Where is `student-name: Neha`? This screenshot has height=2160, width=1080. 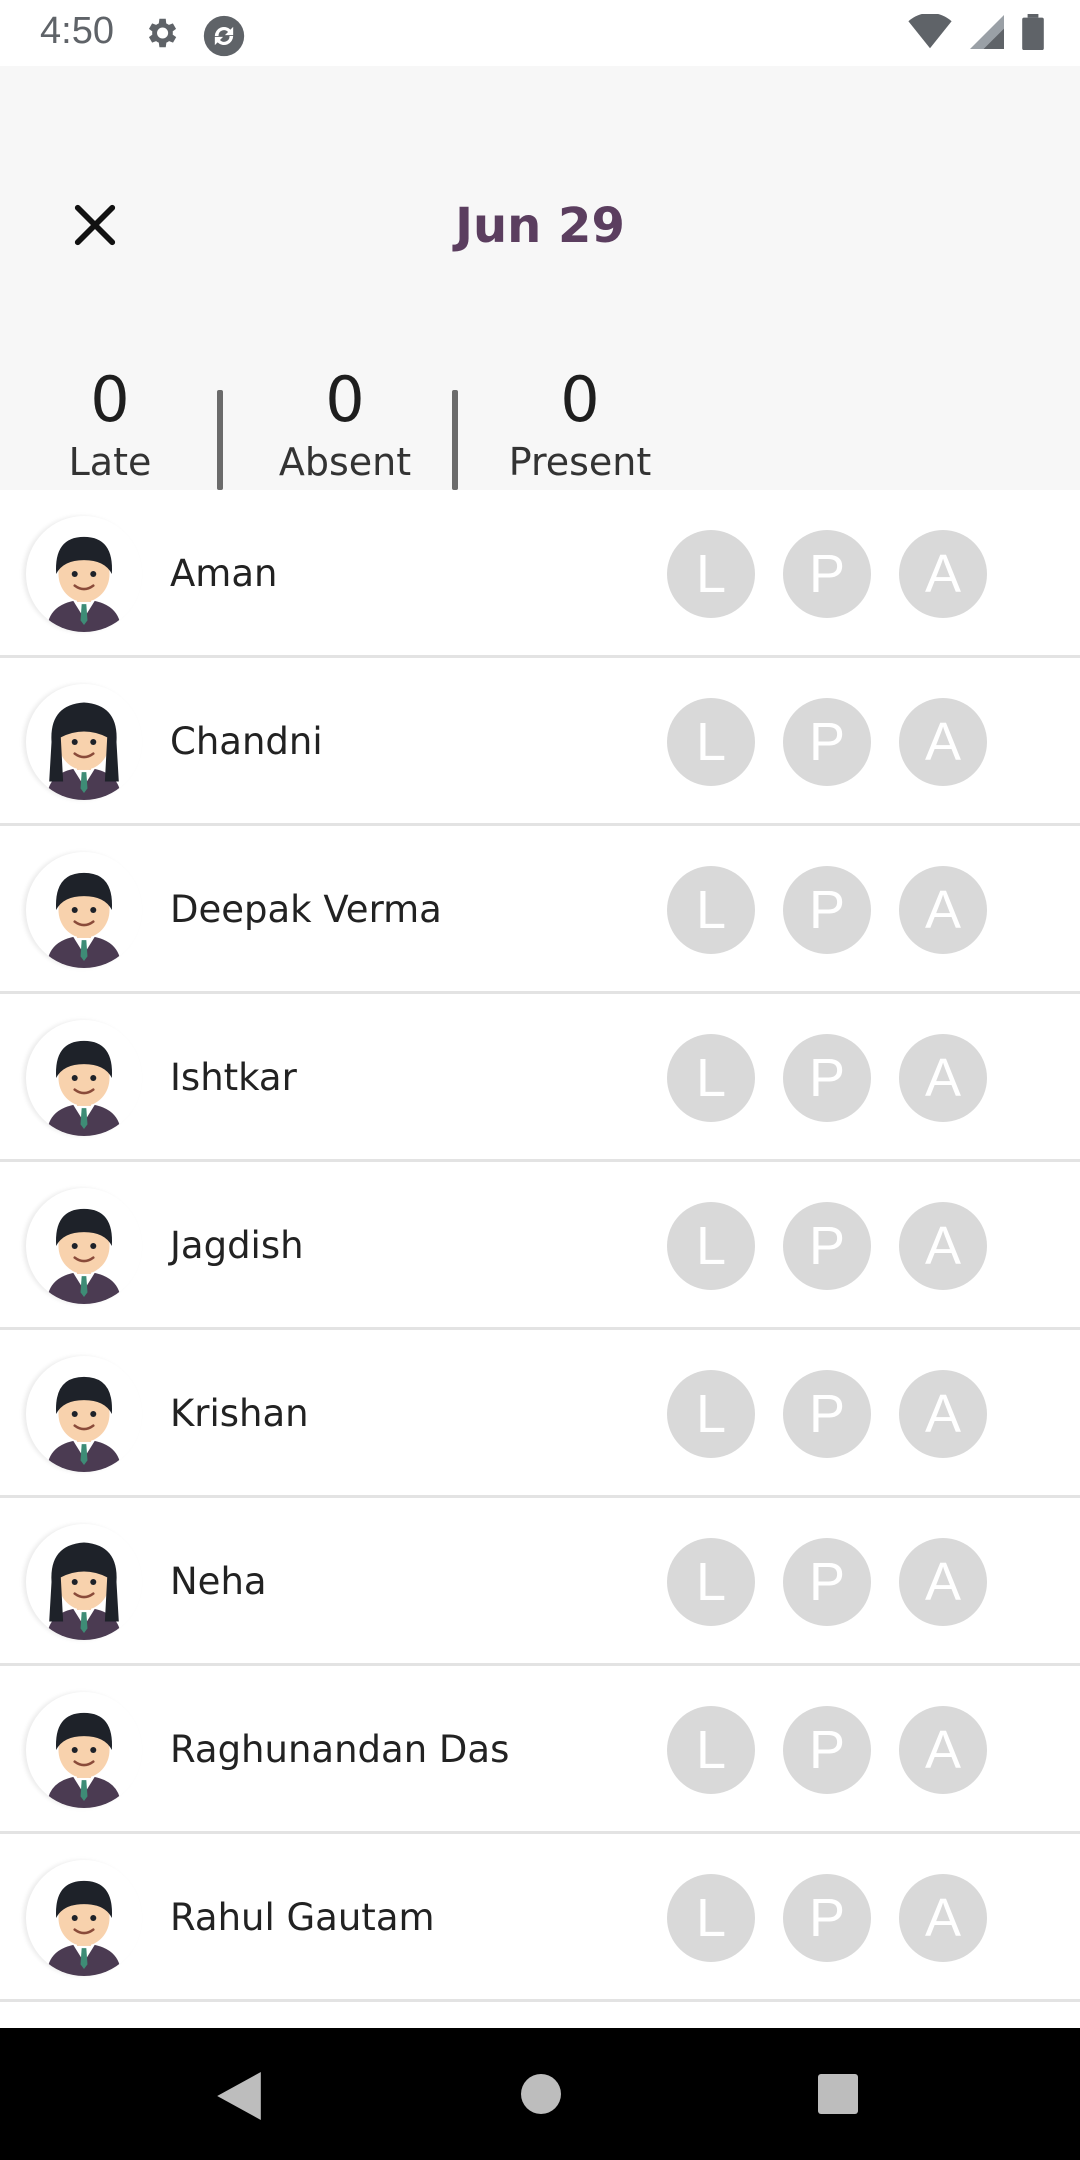 student-name: Neha is located at coordinates (218, 1581).